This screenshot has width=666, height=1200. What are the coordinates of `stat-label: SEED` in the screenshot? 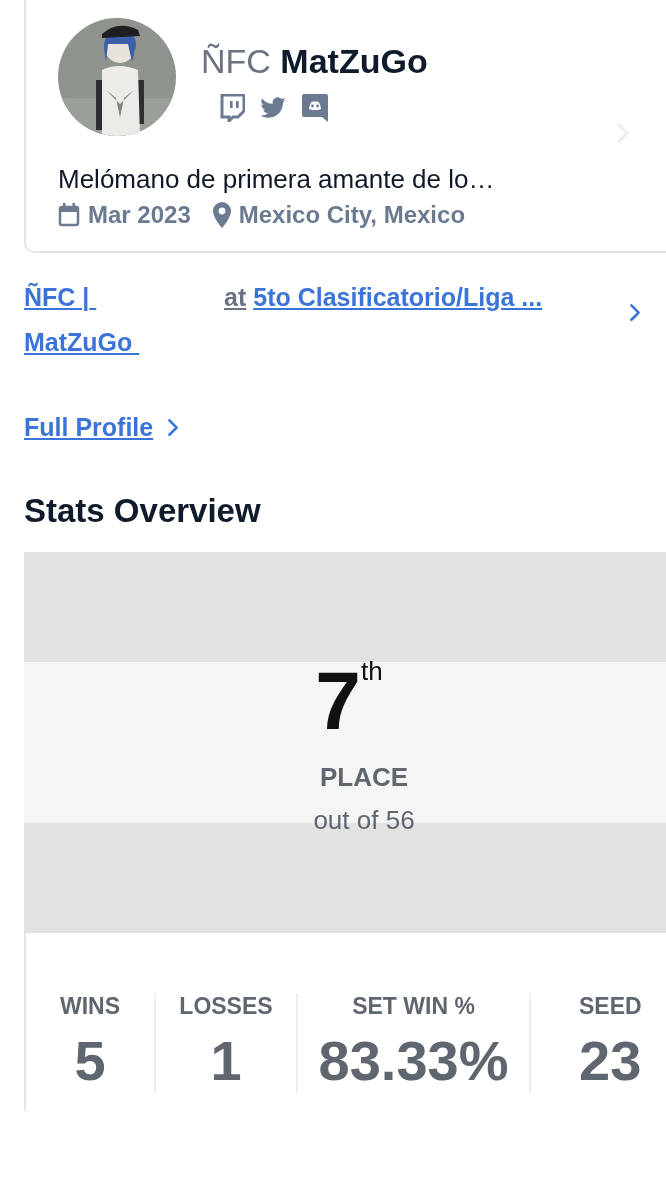 It's located at (610, 1006).